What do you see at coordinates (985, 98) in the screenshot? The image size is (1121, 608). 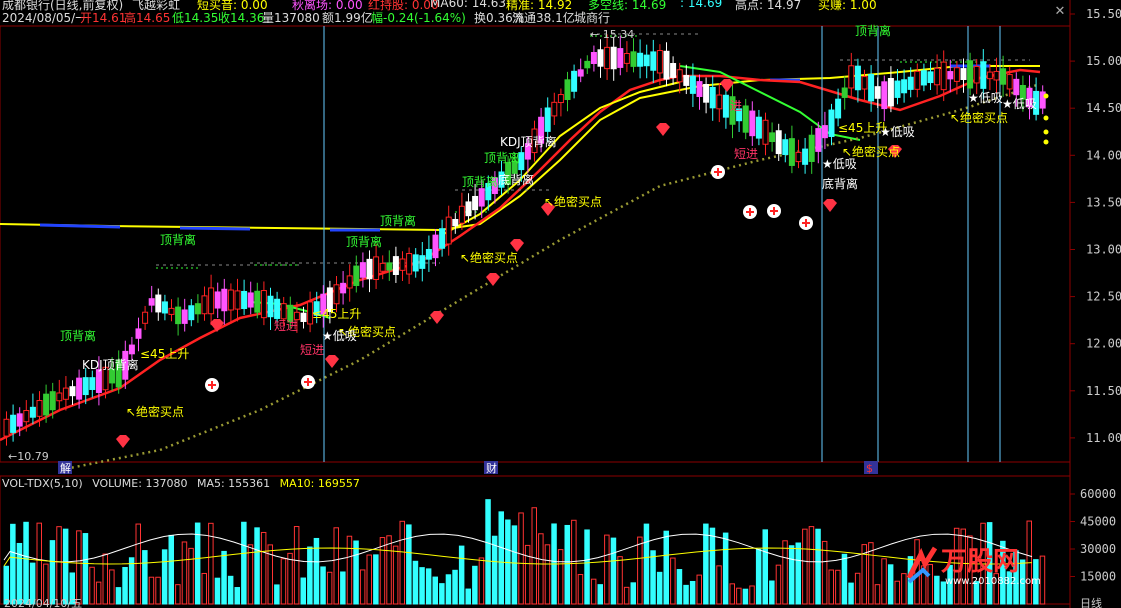 I see `chart-annotation: ★低吸` at bounding box center [985, 98].